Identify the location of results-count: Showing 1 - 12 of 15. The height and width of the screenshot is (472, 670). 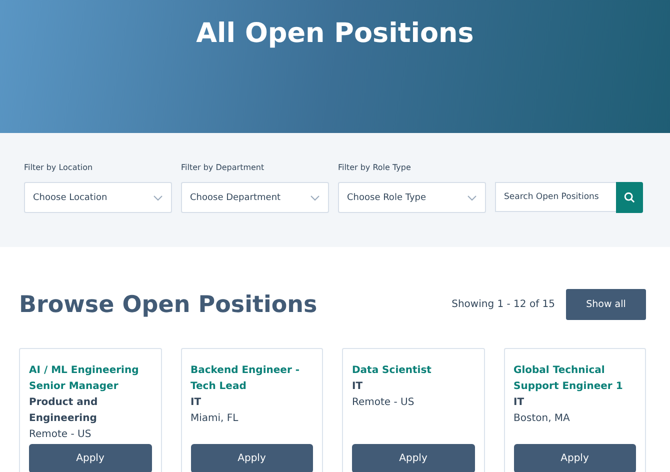
(503, 304).